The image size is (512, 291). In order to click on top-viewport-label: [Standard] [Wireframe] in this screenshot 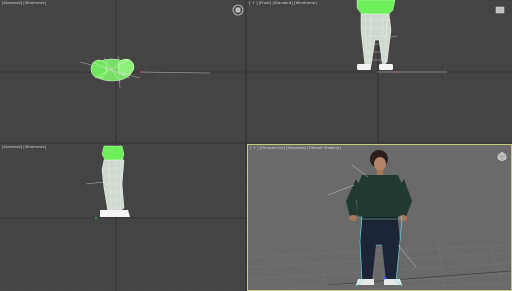, I will do `click(24, 3)`.